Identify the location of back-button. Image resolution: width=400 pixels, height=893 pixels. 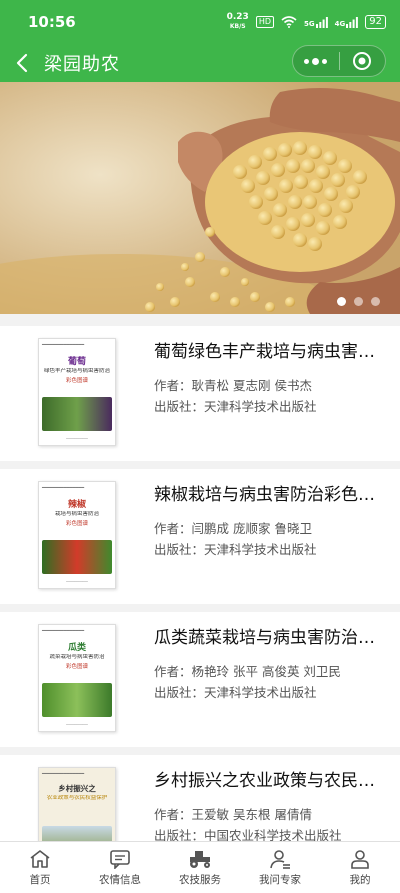
(22, 63).